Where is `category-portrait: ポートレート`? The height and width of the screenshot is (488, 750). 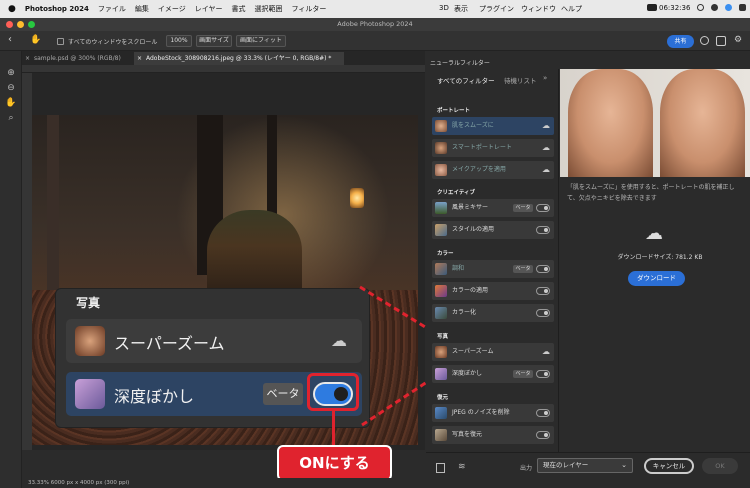
category-portrait: ポートレート is located at coordinates (454, 111).